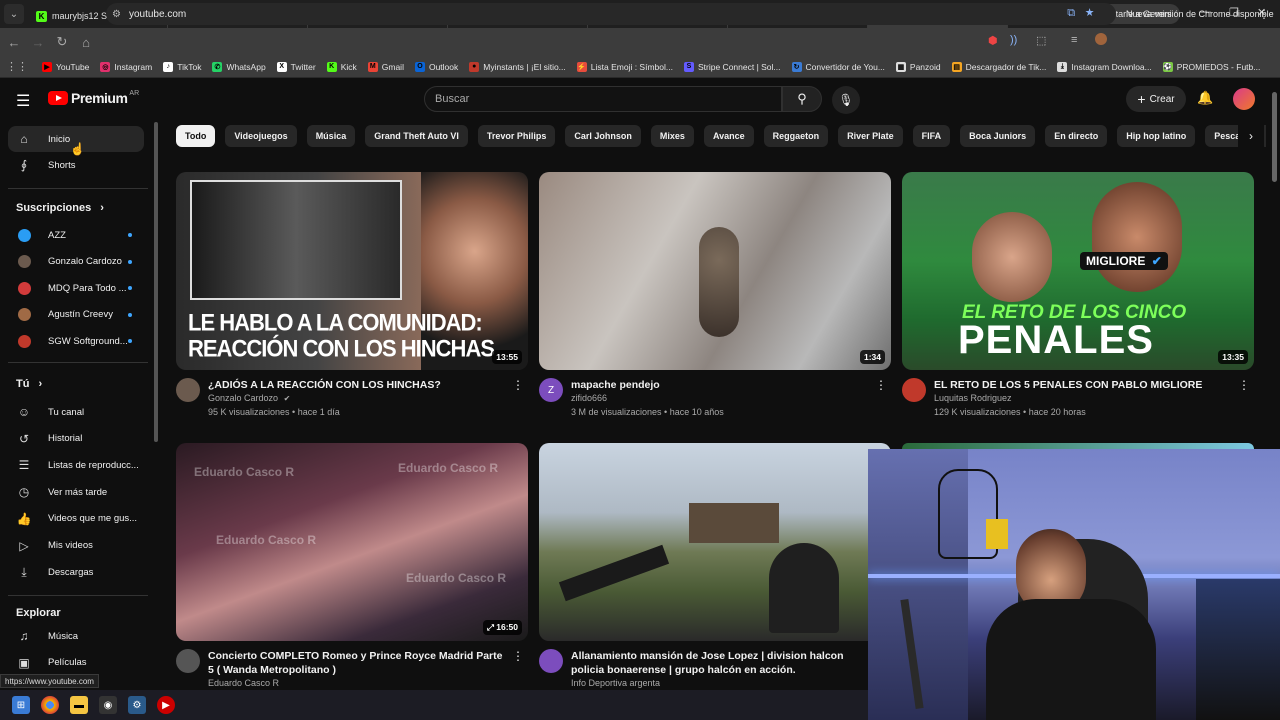  What do you see at coordinates (611, 14) in the screenshot?
I see `address-bar: ⚙ youtube.com ⧉★` at bounding box center [611, 14].